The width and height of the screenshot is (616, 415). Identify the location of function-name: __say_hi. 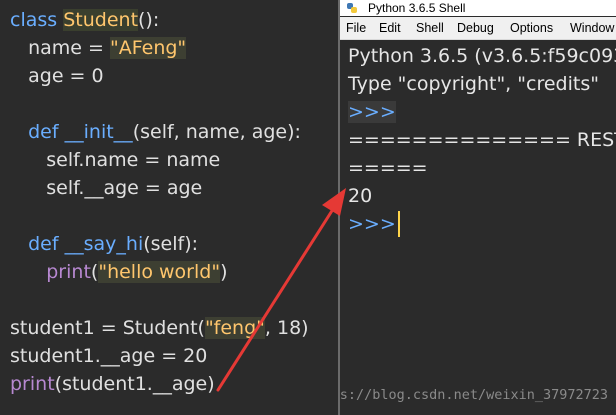
(104, 244).